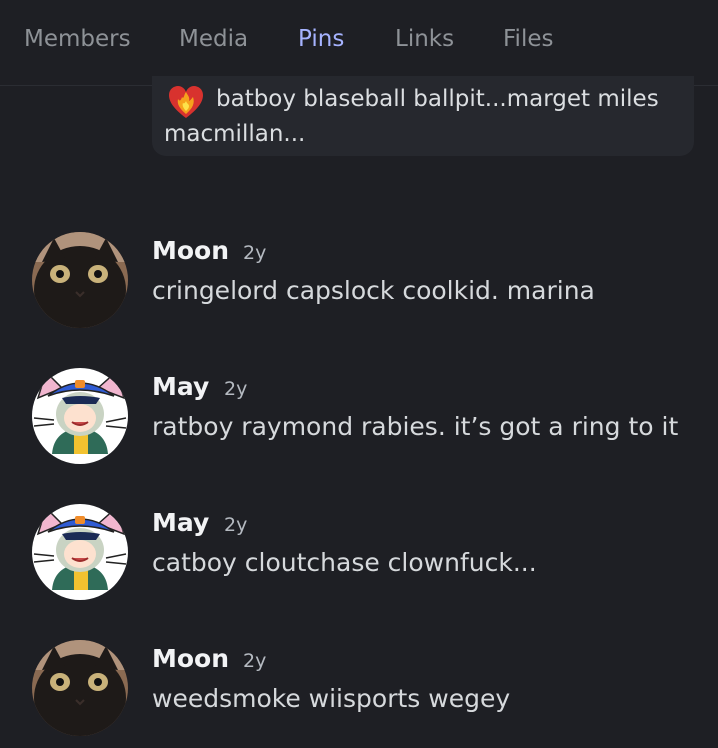 This screenshot has height=748, width=718. Describe the element at coordinates (373, 290) in the screenshot. I see `message-content: cringelord capslock coolkid. marina` at that location.